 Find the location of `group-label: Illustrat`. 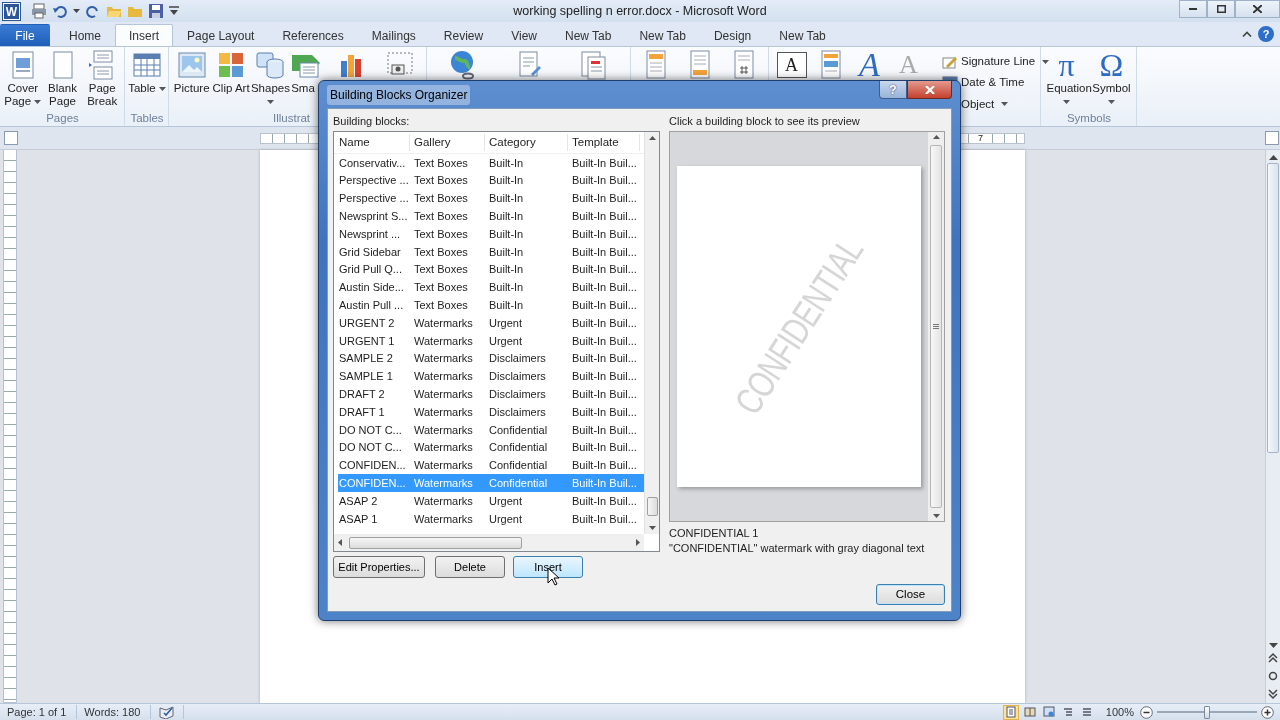

group-label: Illustrat is located at coordinates (292, 118).